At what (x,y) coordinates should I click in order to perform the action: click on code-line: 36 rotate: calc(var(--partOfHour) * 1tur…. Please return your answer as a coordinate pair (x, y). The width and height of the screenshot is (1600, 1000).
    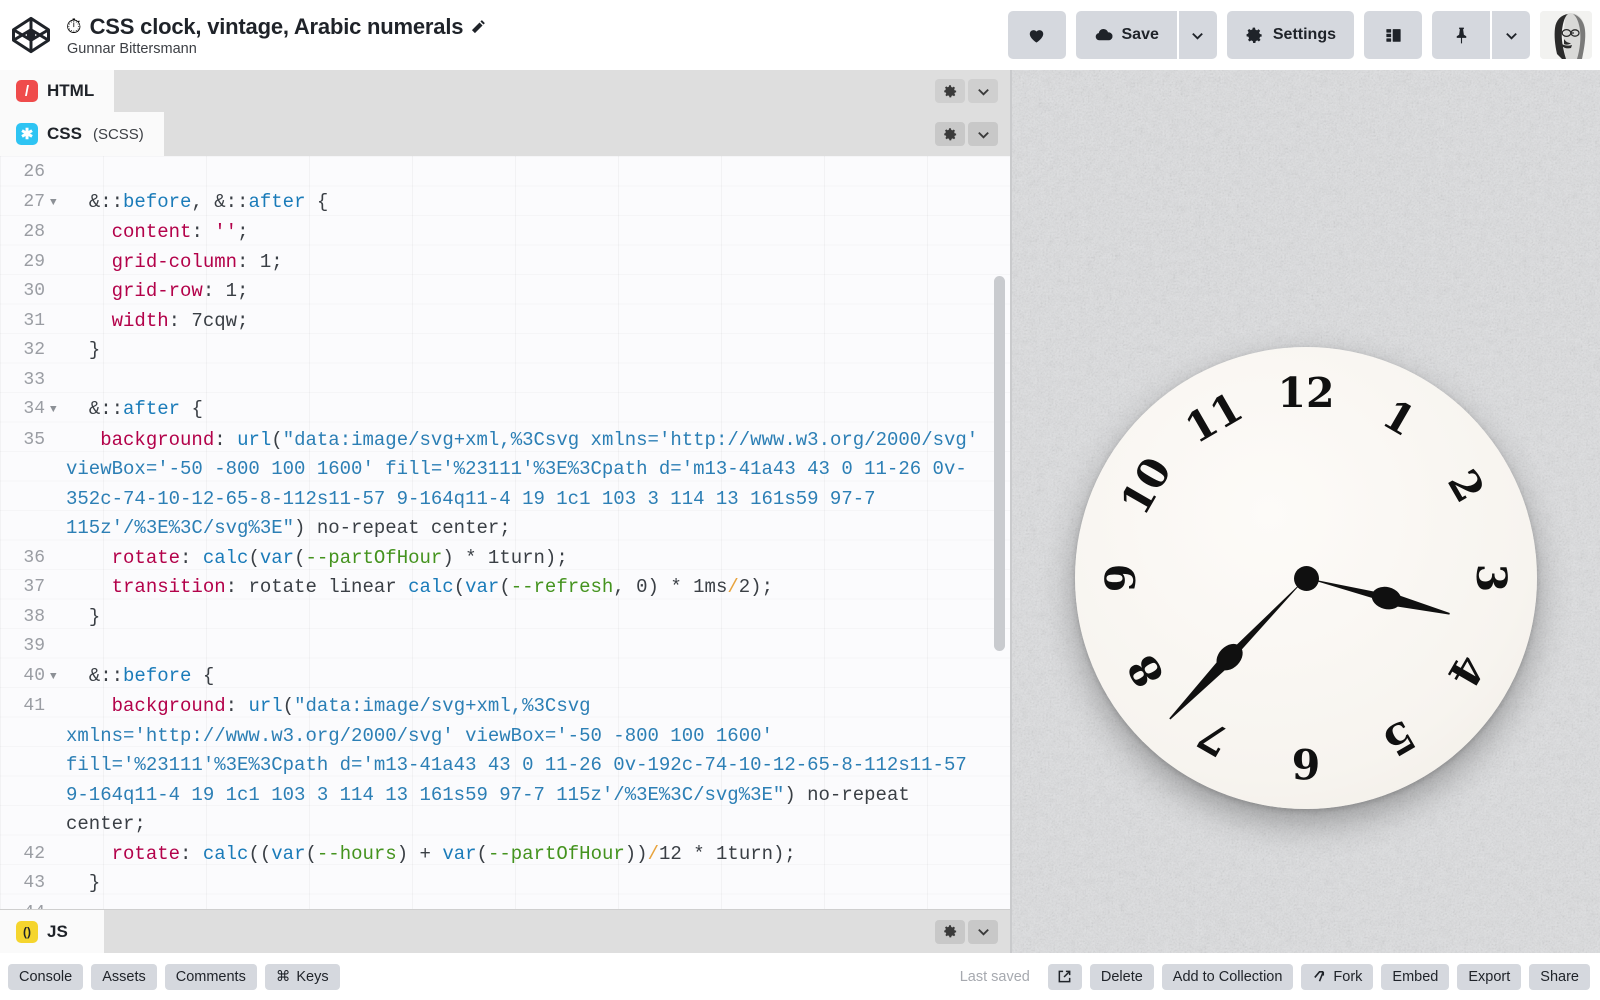
    Looking at the image, I should click on (505, 559).